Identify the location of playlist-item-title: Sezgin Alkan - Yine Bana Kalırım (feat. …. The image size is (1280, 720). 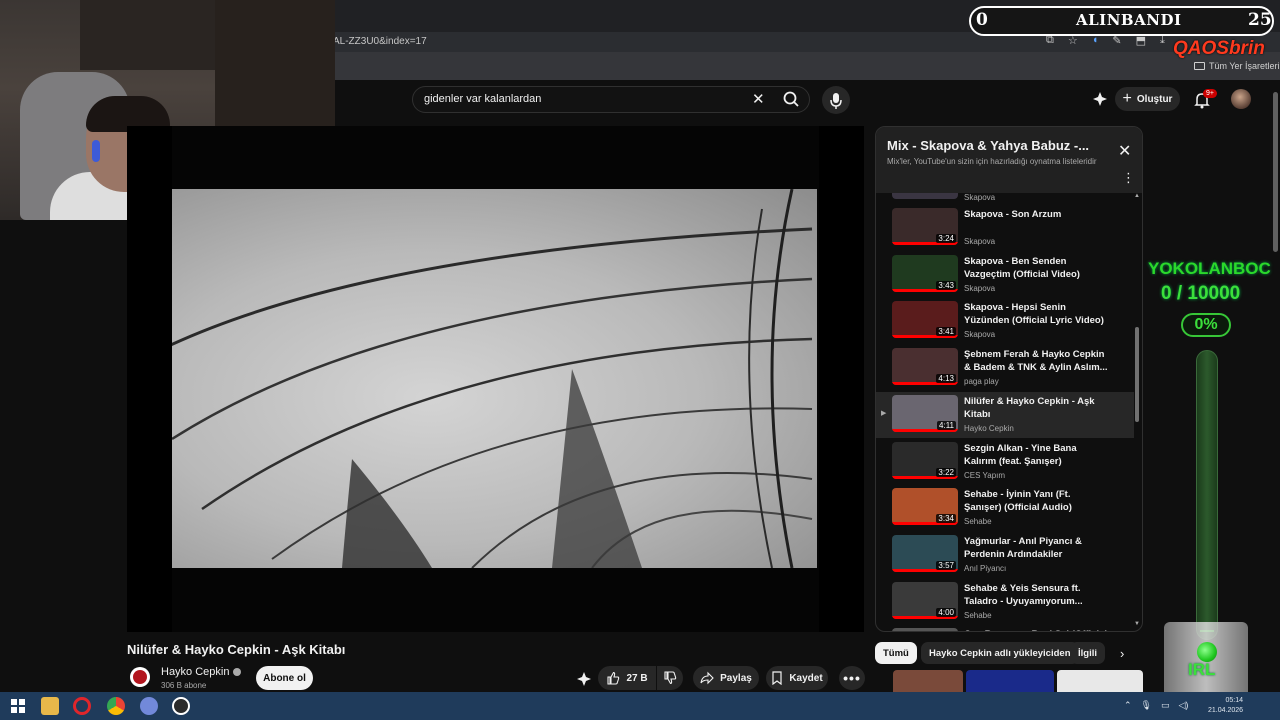
(1037, 455).